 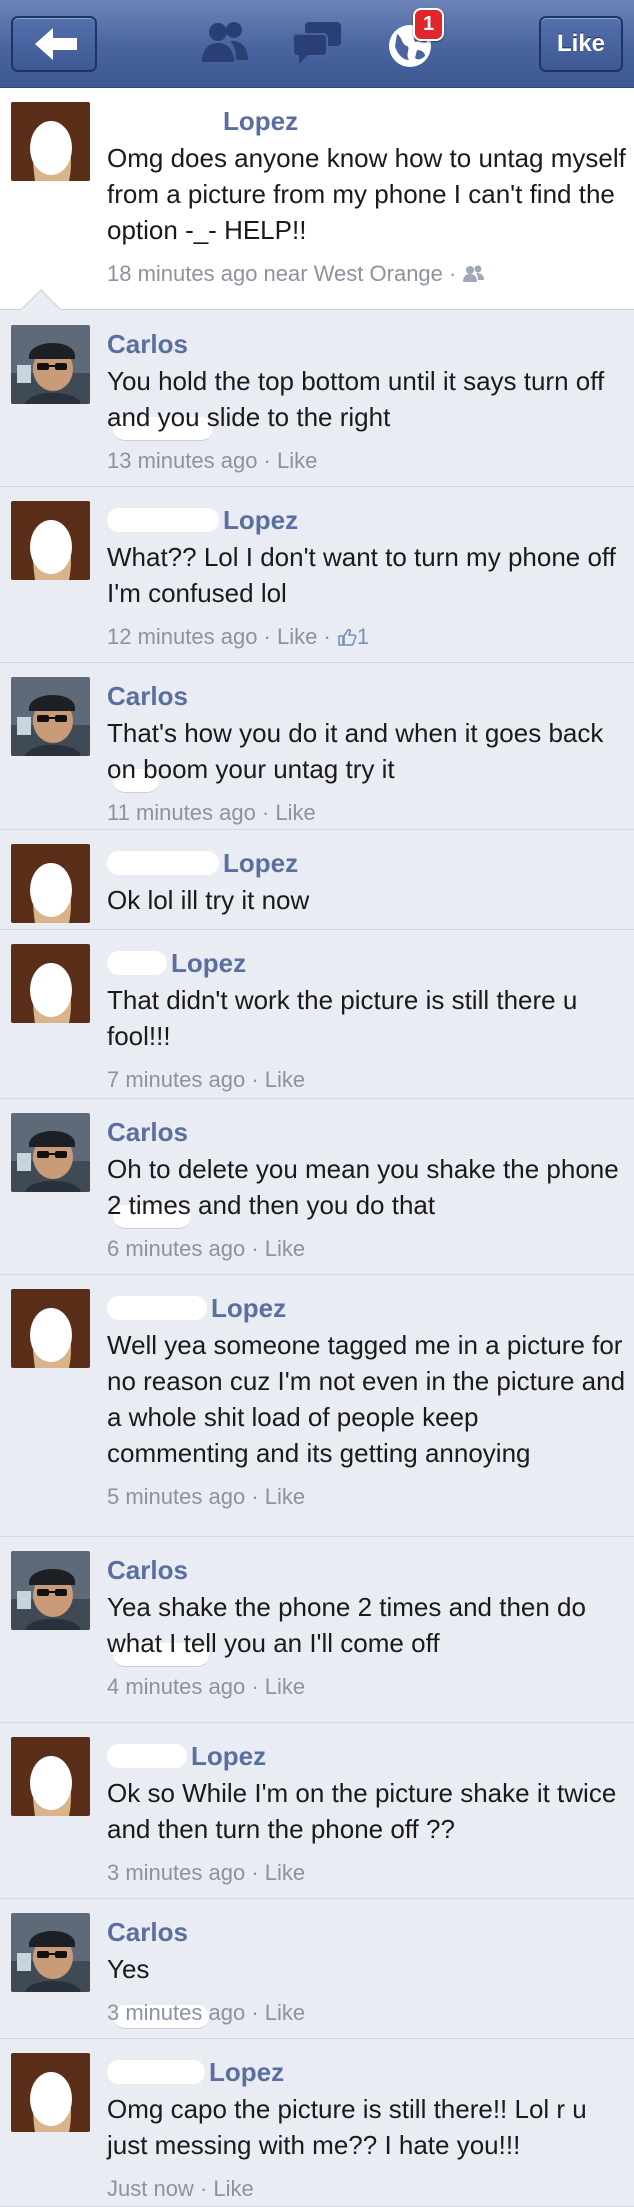 I want to click on post-author-name: Lopez, so click(x=202, y=121).